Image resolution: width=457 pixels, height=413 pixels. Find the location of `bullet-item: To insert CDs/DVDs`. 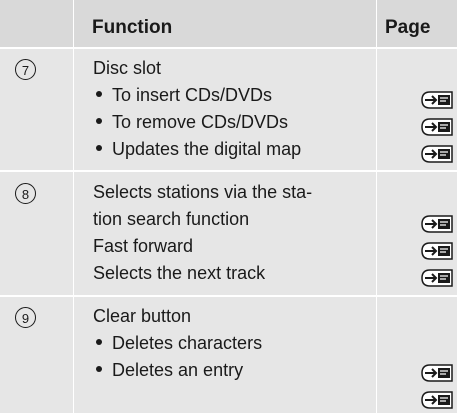

bullet-item: To insert CDs/DVDs is located at coordinates (184, 95).